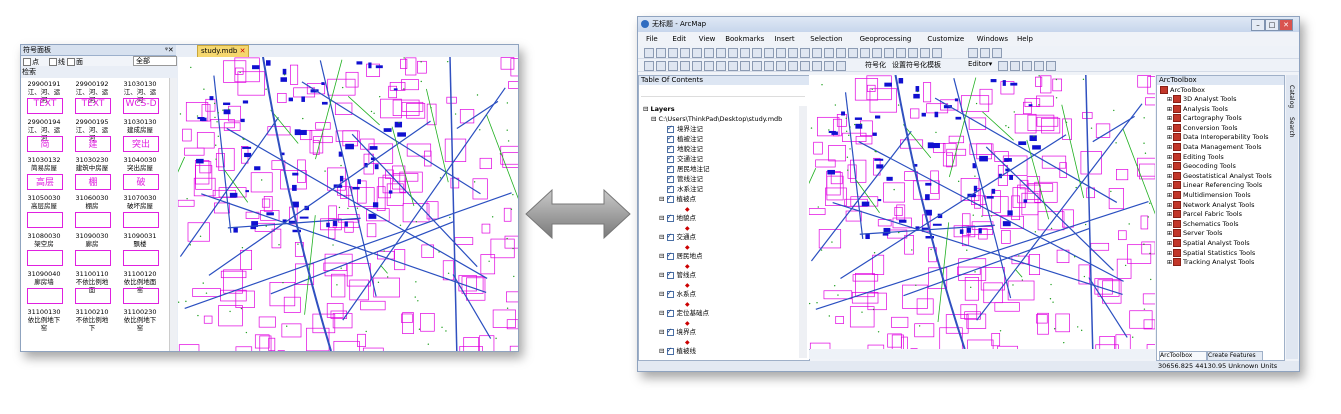 This screenshot has width=1341, height=414. Describe the element at coordinates (92, 320) in the screenshot. I see `symbol-cell: 31100210 不依比例地下` at that location.